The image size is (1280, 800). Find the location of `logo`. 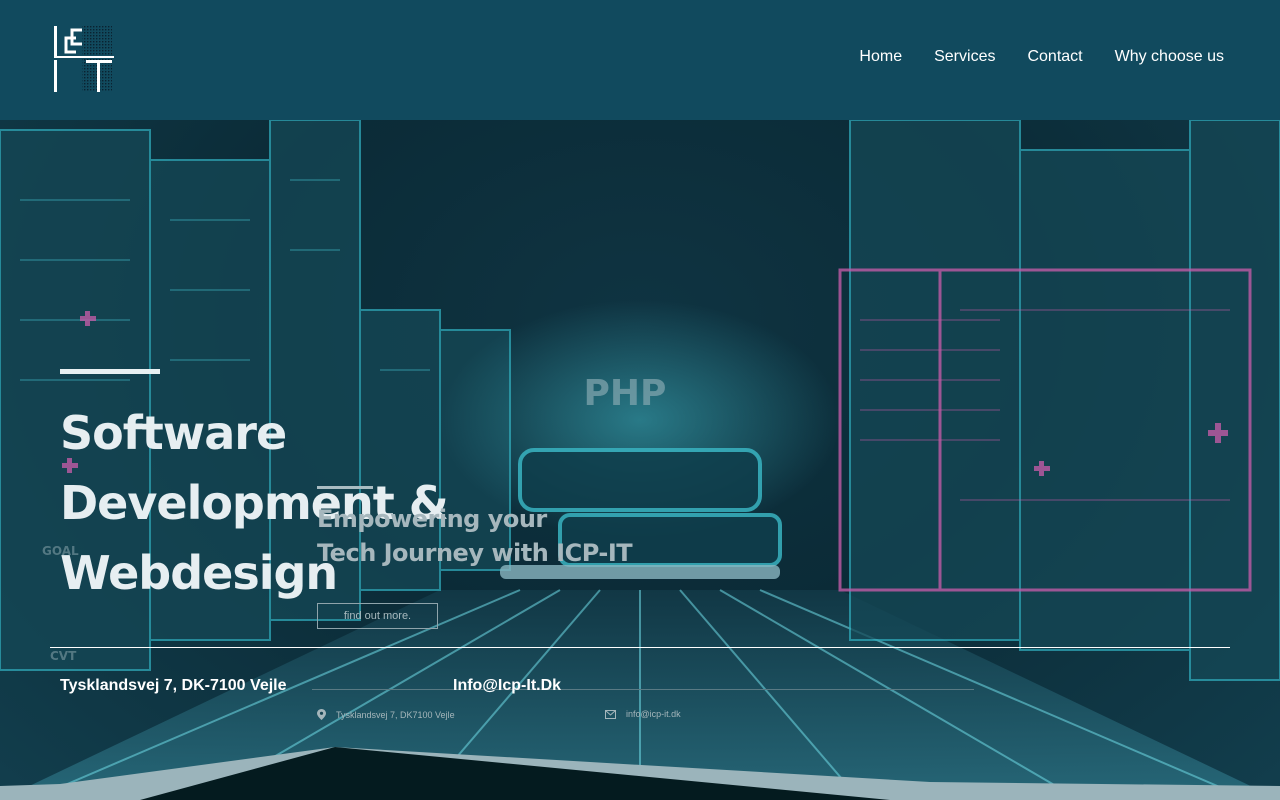

logo is located at coordinates (84, 60).